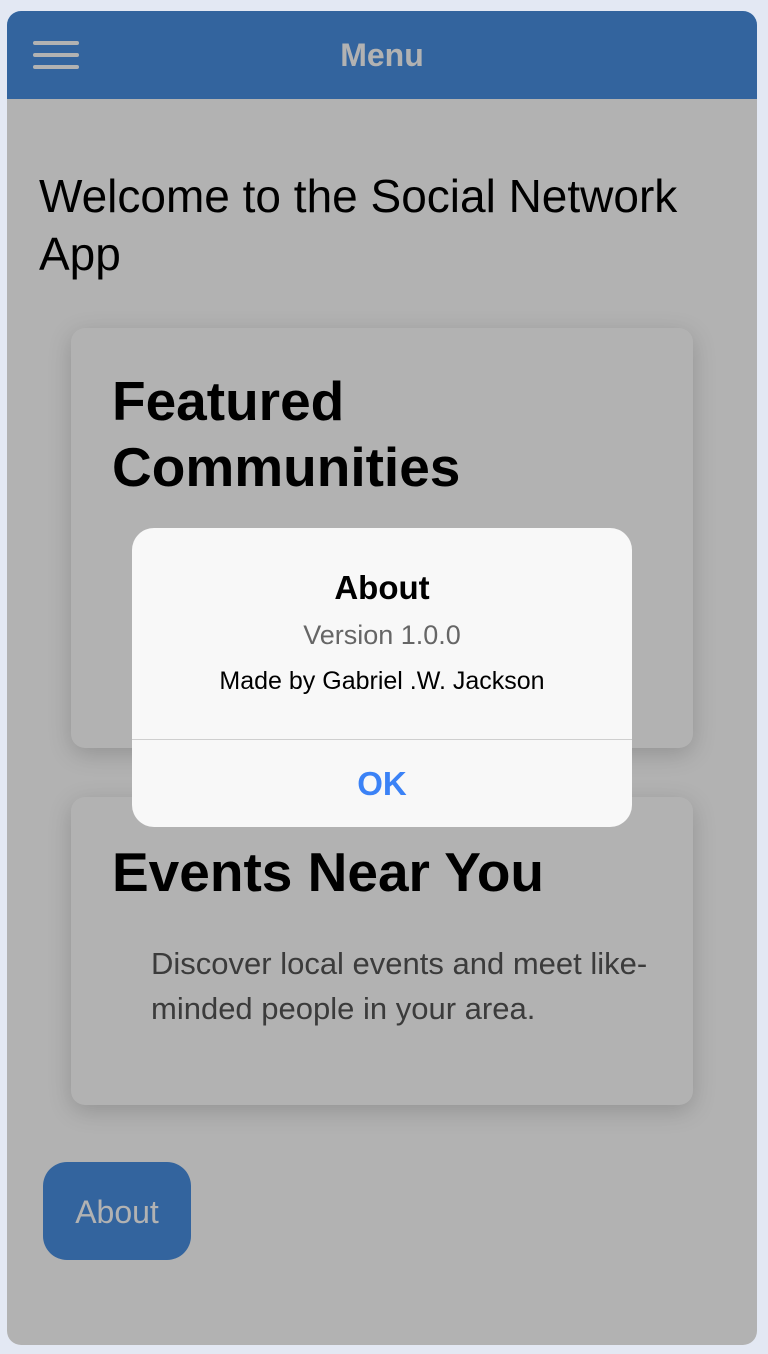 The image size is (768, 1354). I want to click on dialog-title: About, so click(382, 587).